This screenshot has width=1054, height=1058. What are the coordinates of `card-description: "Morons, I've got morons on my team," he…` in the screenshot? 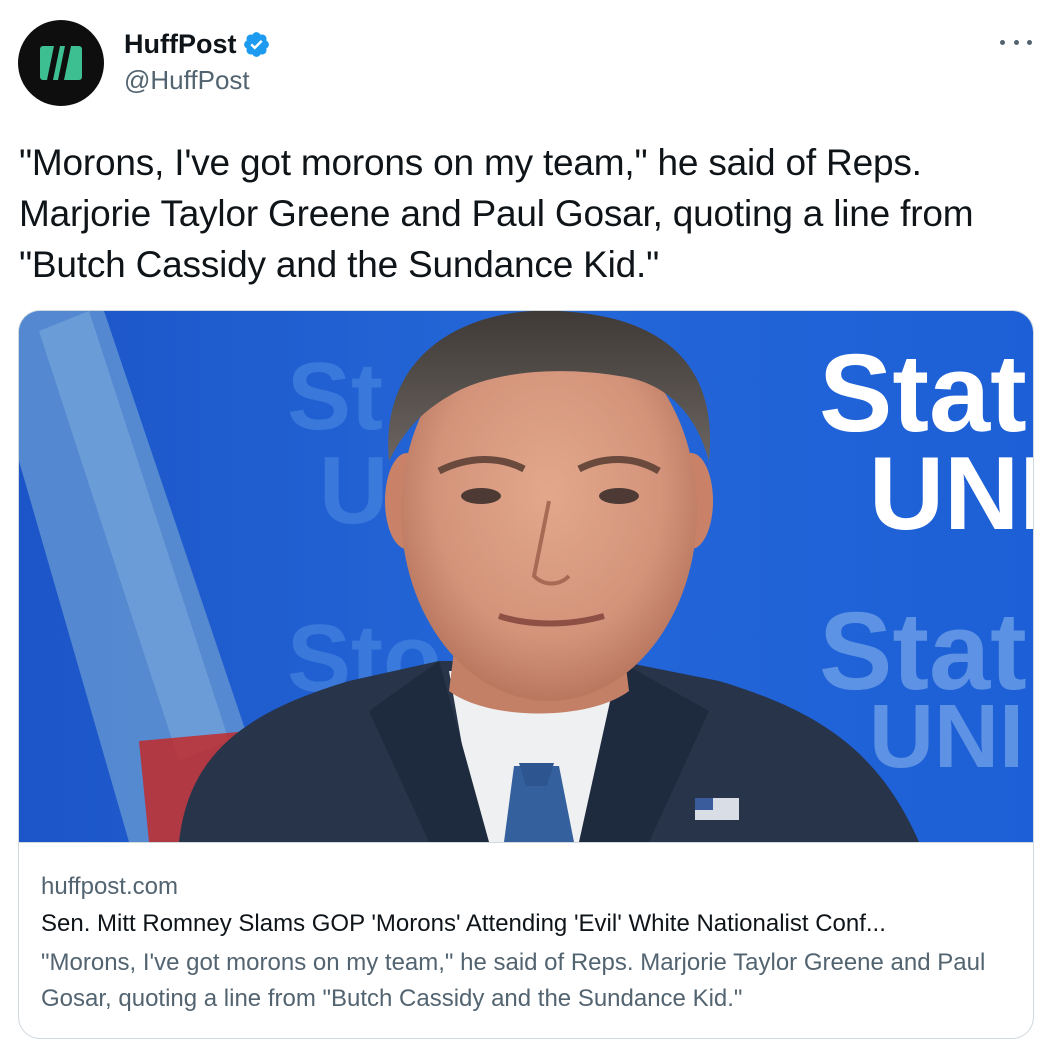 It's located at (513, 980).